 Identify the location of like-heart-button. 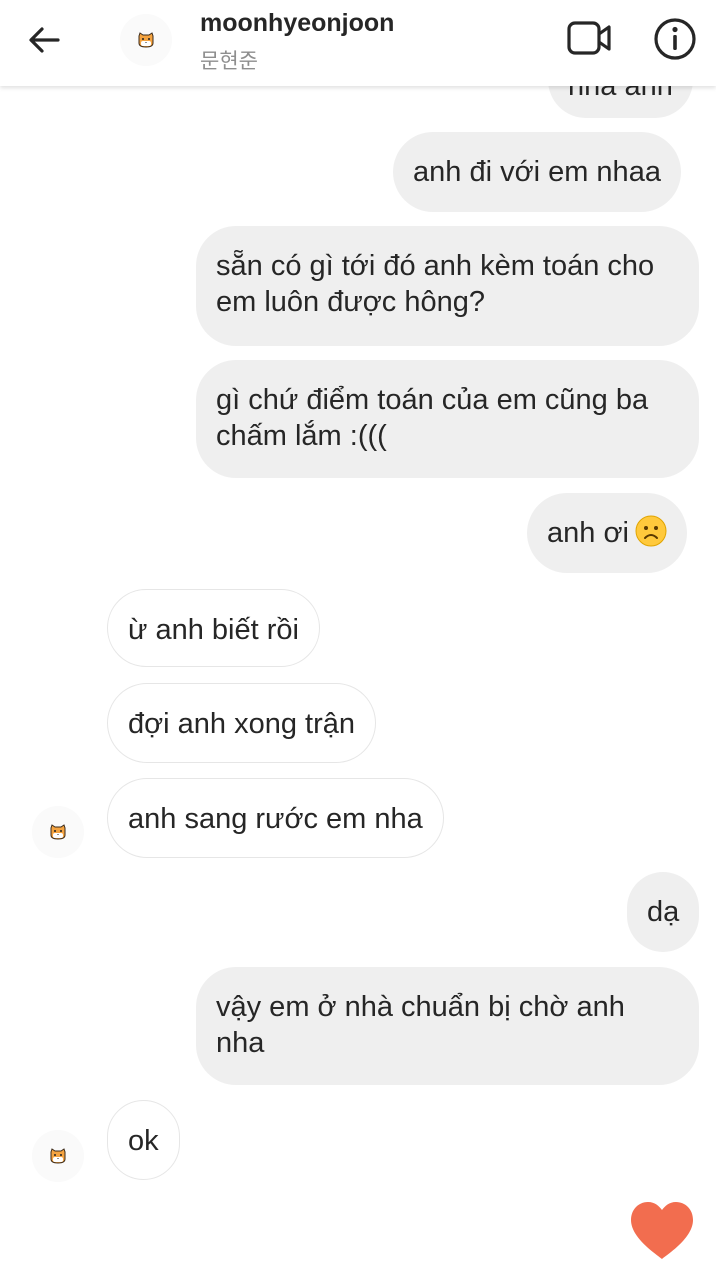
(662, 1231).